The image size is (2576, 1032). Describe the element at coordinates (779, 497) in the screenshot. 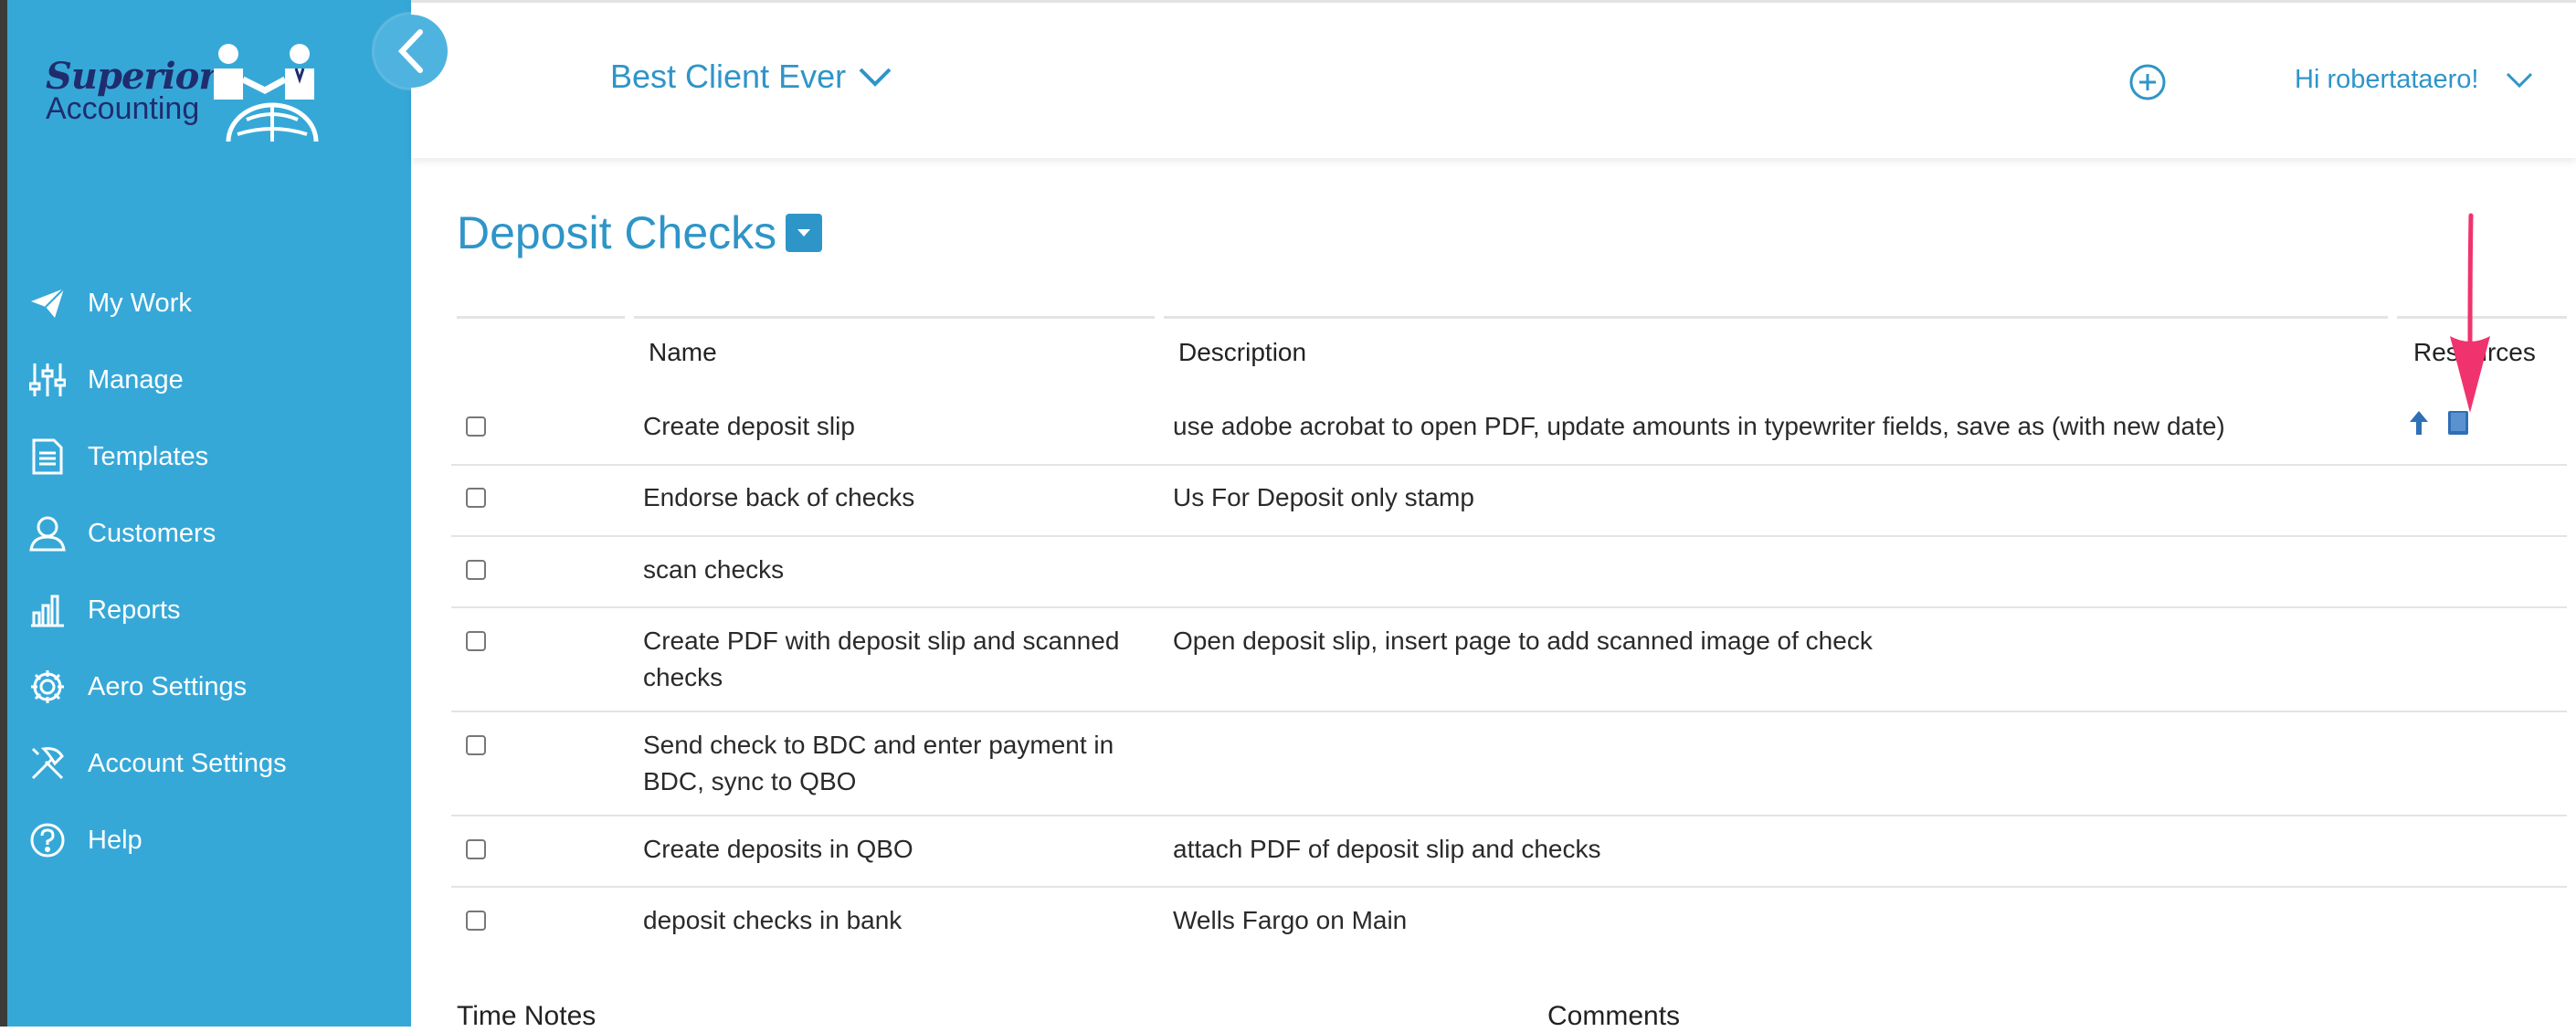

I see `row-name: Endorse back of checks` at that location.